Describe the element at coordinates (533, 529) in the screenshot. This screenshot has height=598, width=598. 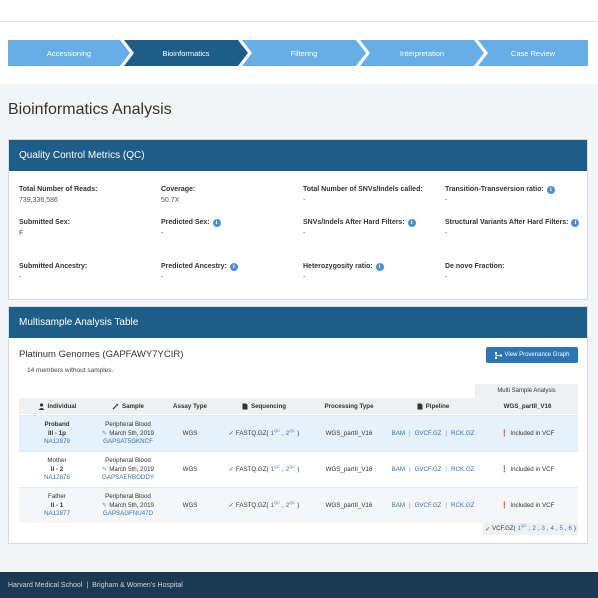
I see `vcf-link: 2` at that location.